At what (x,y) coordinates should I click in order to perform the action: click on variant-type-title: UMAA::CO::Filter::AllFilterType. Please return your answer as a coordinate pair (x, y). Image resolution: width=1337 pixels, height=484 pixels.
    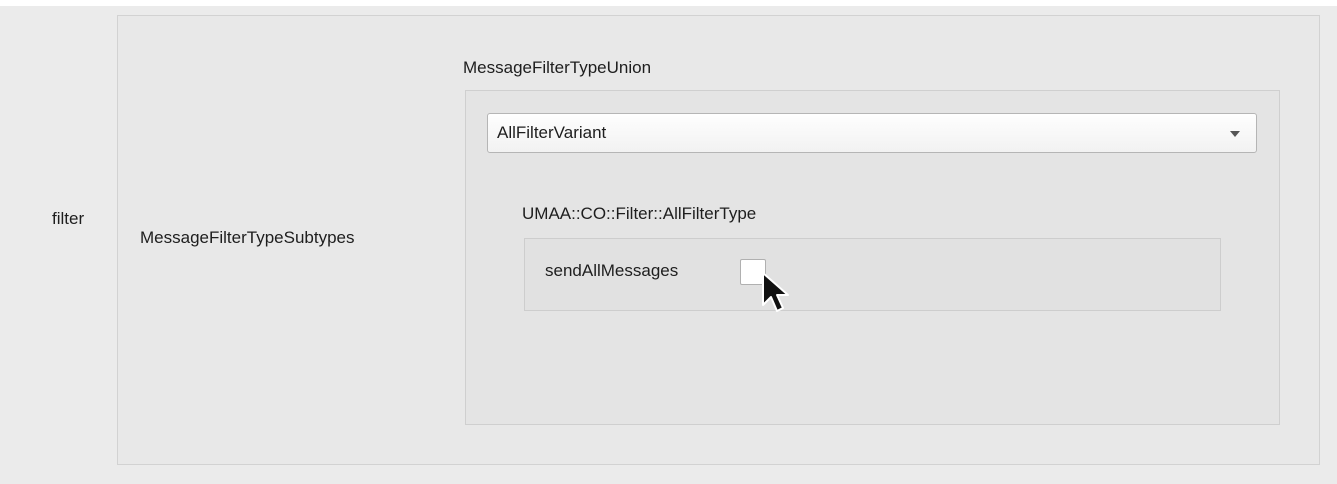
    Looking at the image, I should click on (639, 213).